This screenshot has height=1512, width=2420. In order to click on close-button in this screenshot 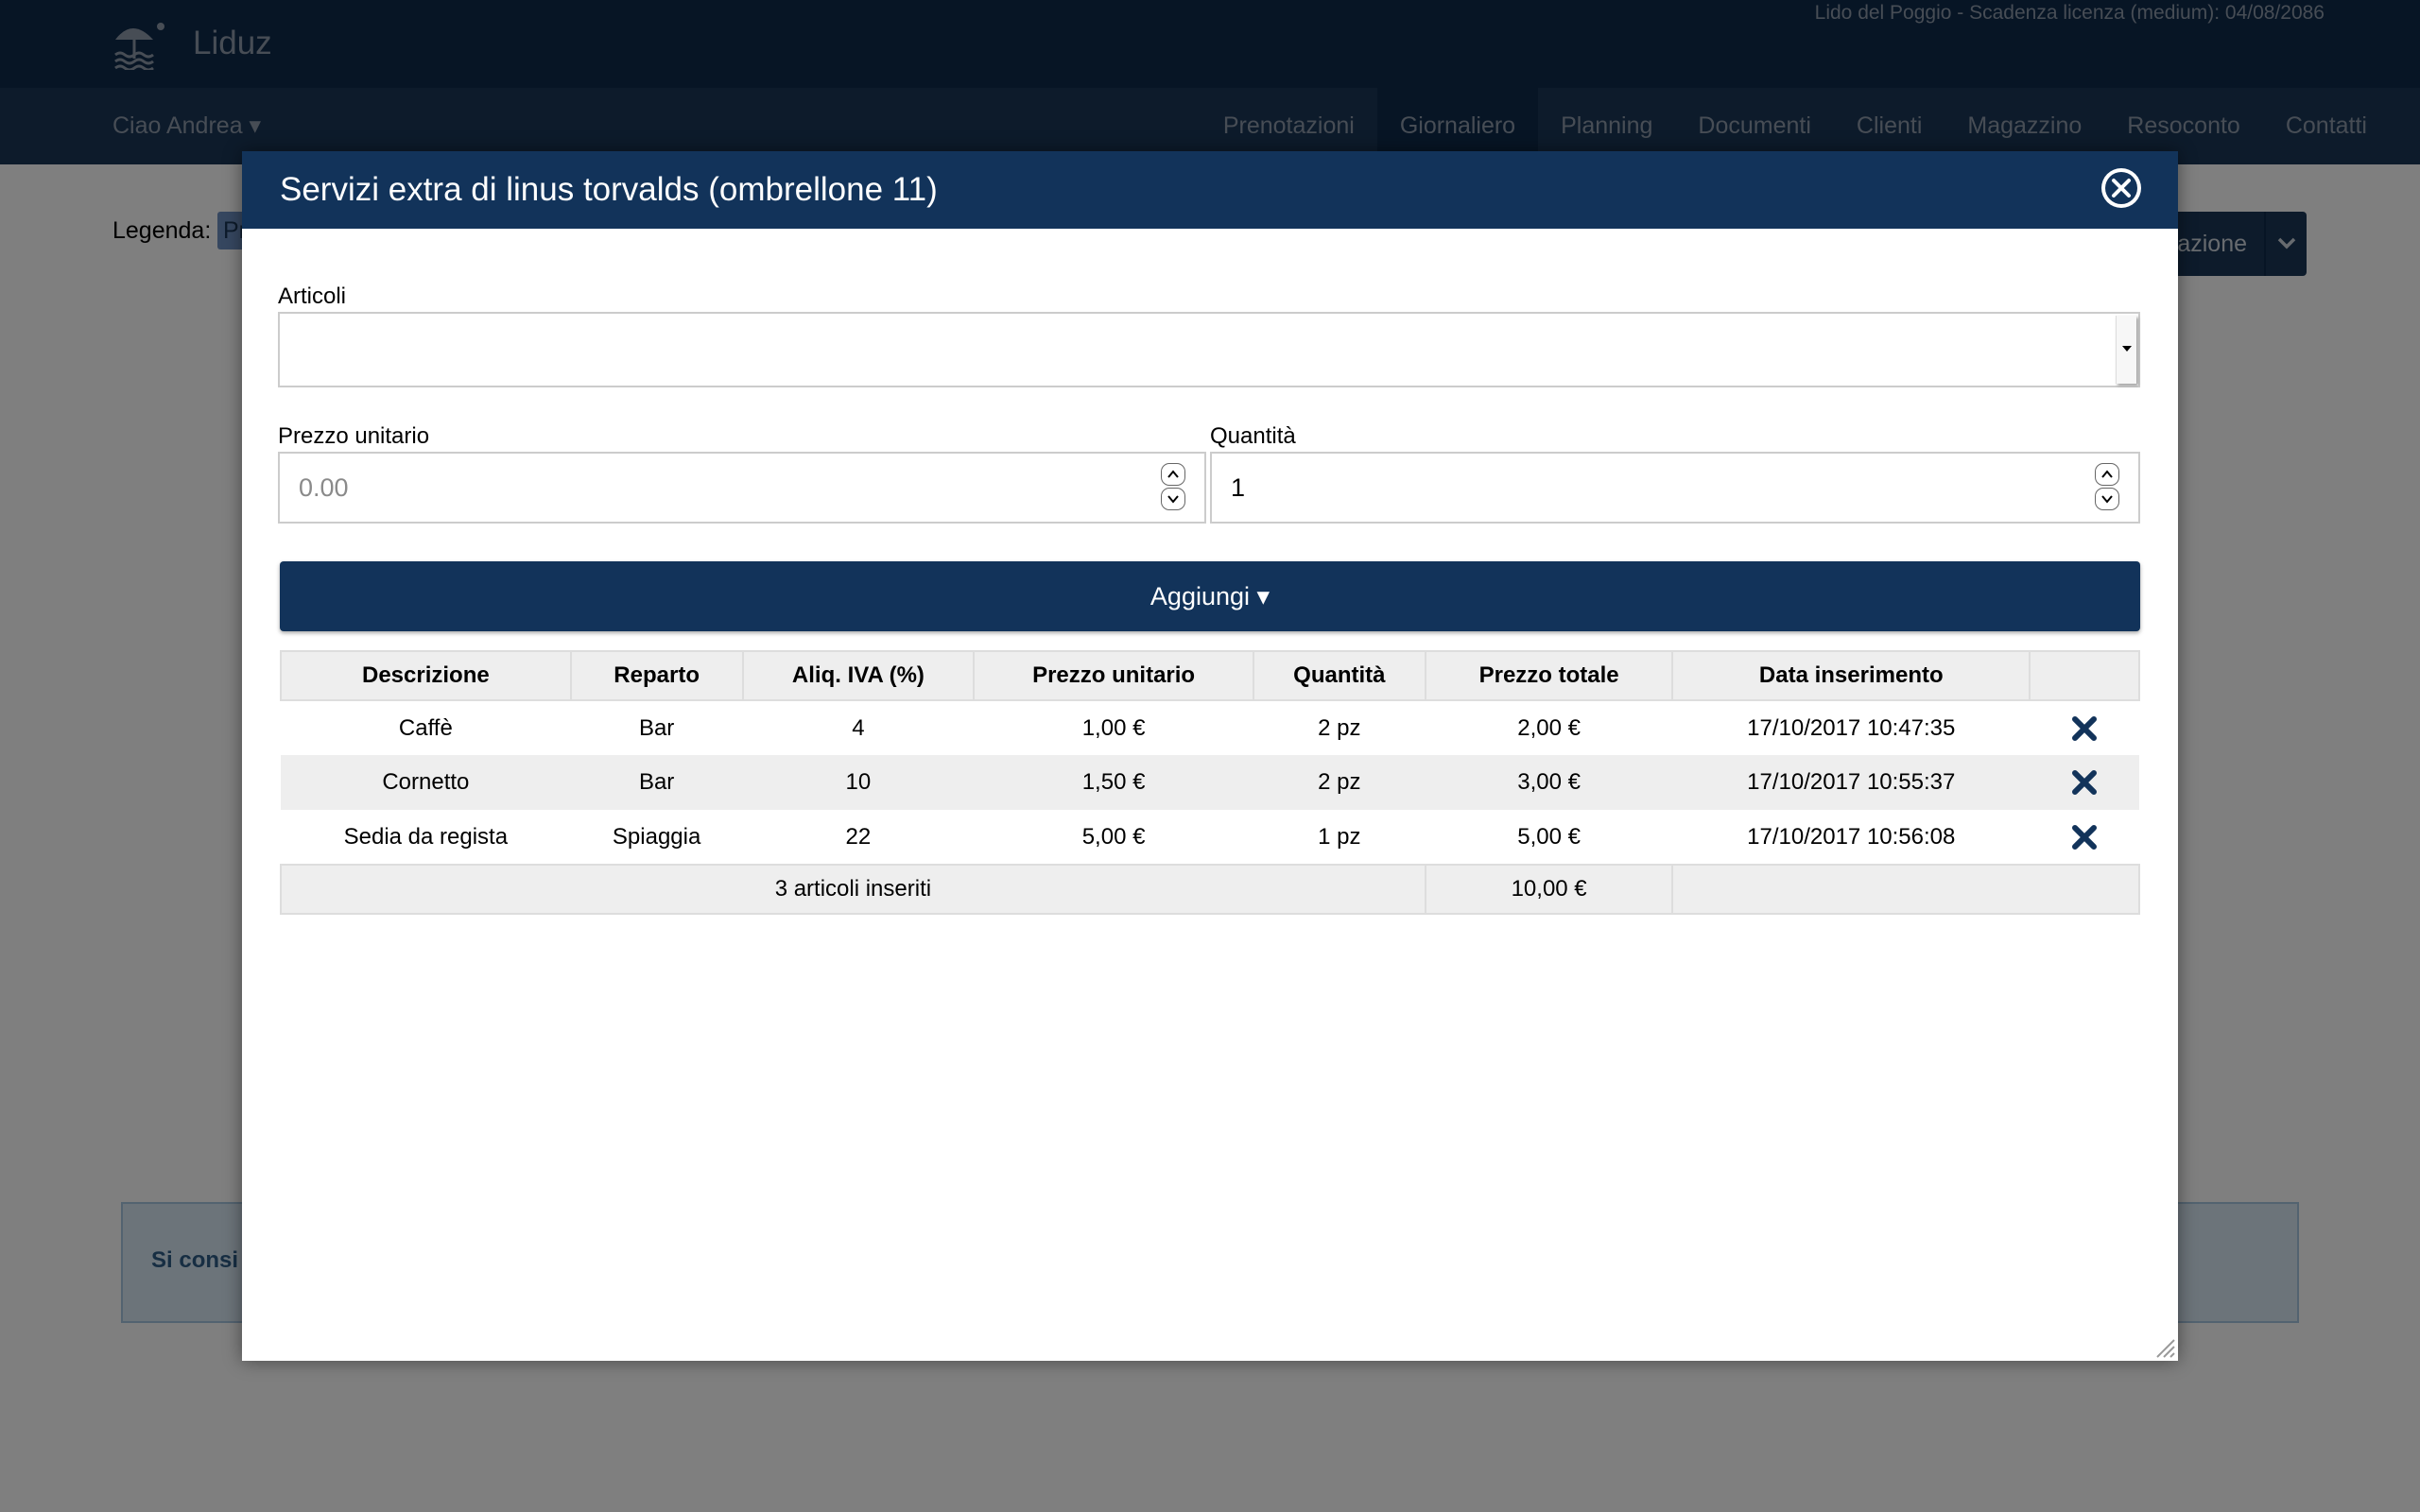, I will do `click(2121, 188)`.